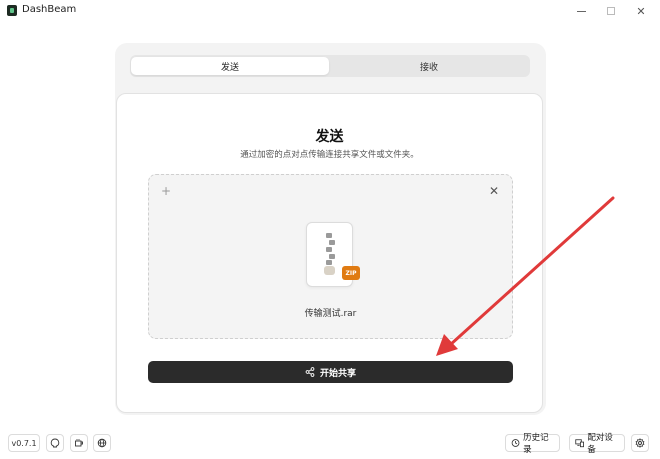 This screenshot has height=459, width=660. Describe the element at coordinates (600, 444) in the screenshot. I see `pair-device-label: 配对设备` at that location.